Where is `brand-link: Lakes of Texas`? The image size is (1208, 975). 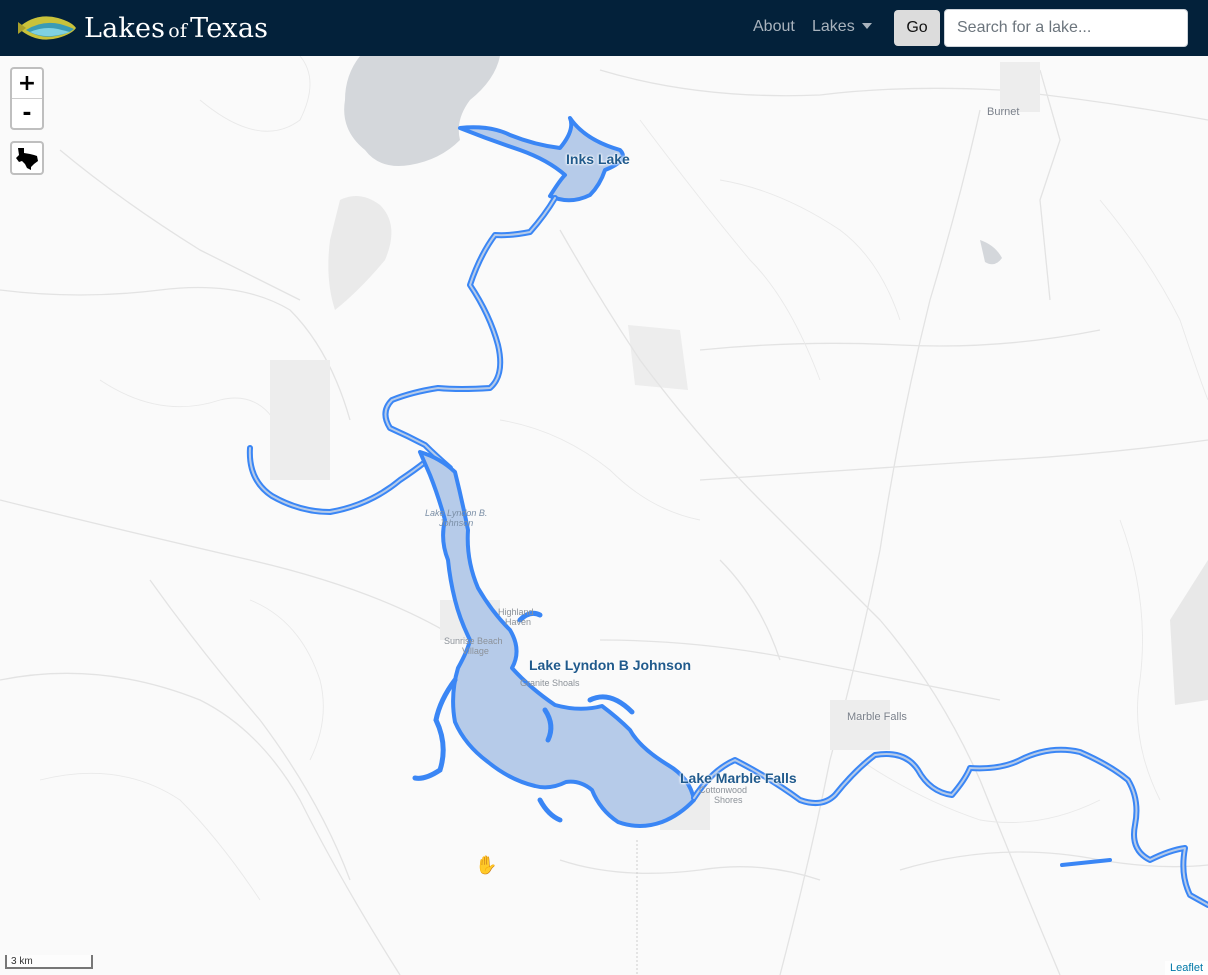 brand-link: Lakes of Texas is located at coordinates (142, 28).